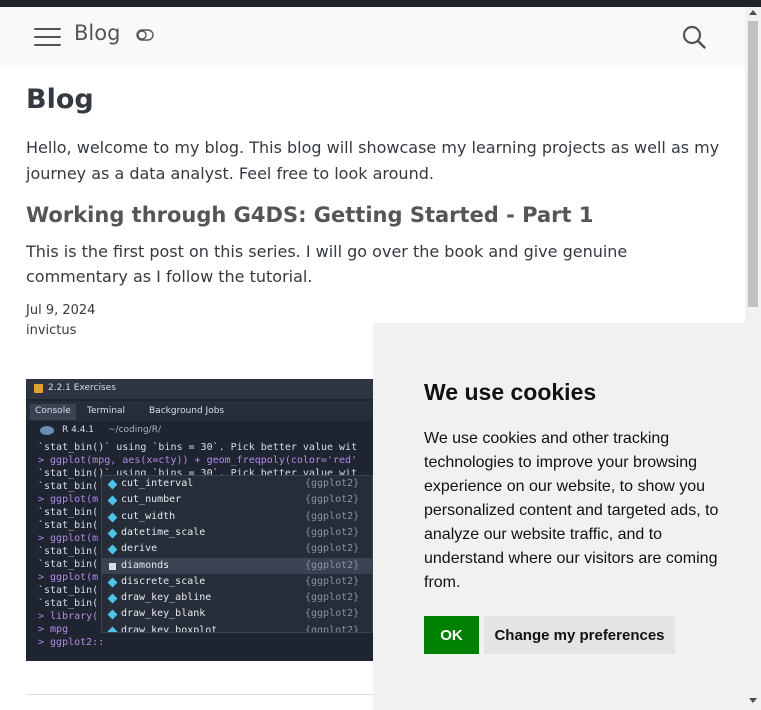  I want to click on autocomplete-item-name: cut_interval, so click(157, 483).